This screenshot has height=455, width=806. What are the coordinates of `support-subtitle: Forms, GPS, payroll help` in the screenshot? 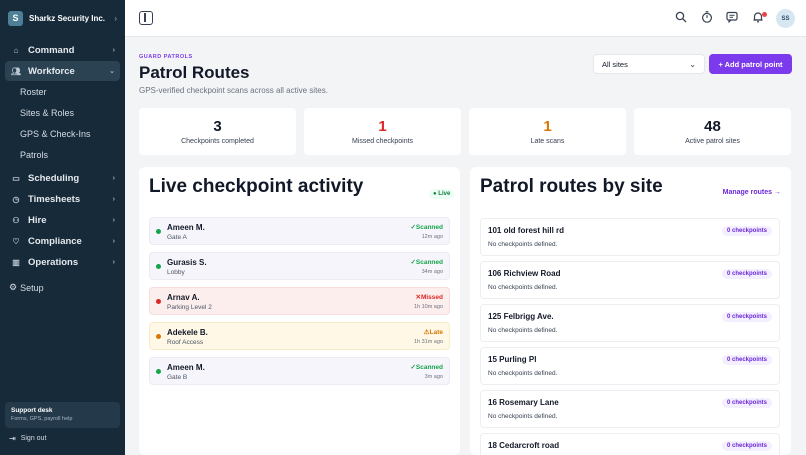 It's located at (42, 419).